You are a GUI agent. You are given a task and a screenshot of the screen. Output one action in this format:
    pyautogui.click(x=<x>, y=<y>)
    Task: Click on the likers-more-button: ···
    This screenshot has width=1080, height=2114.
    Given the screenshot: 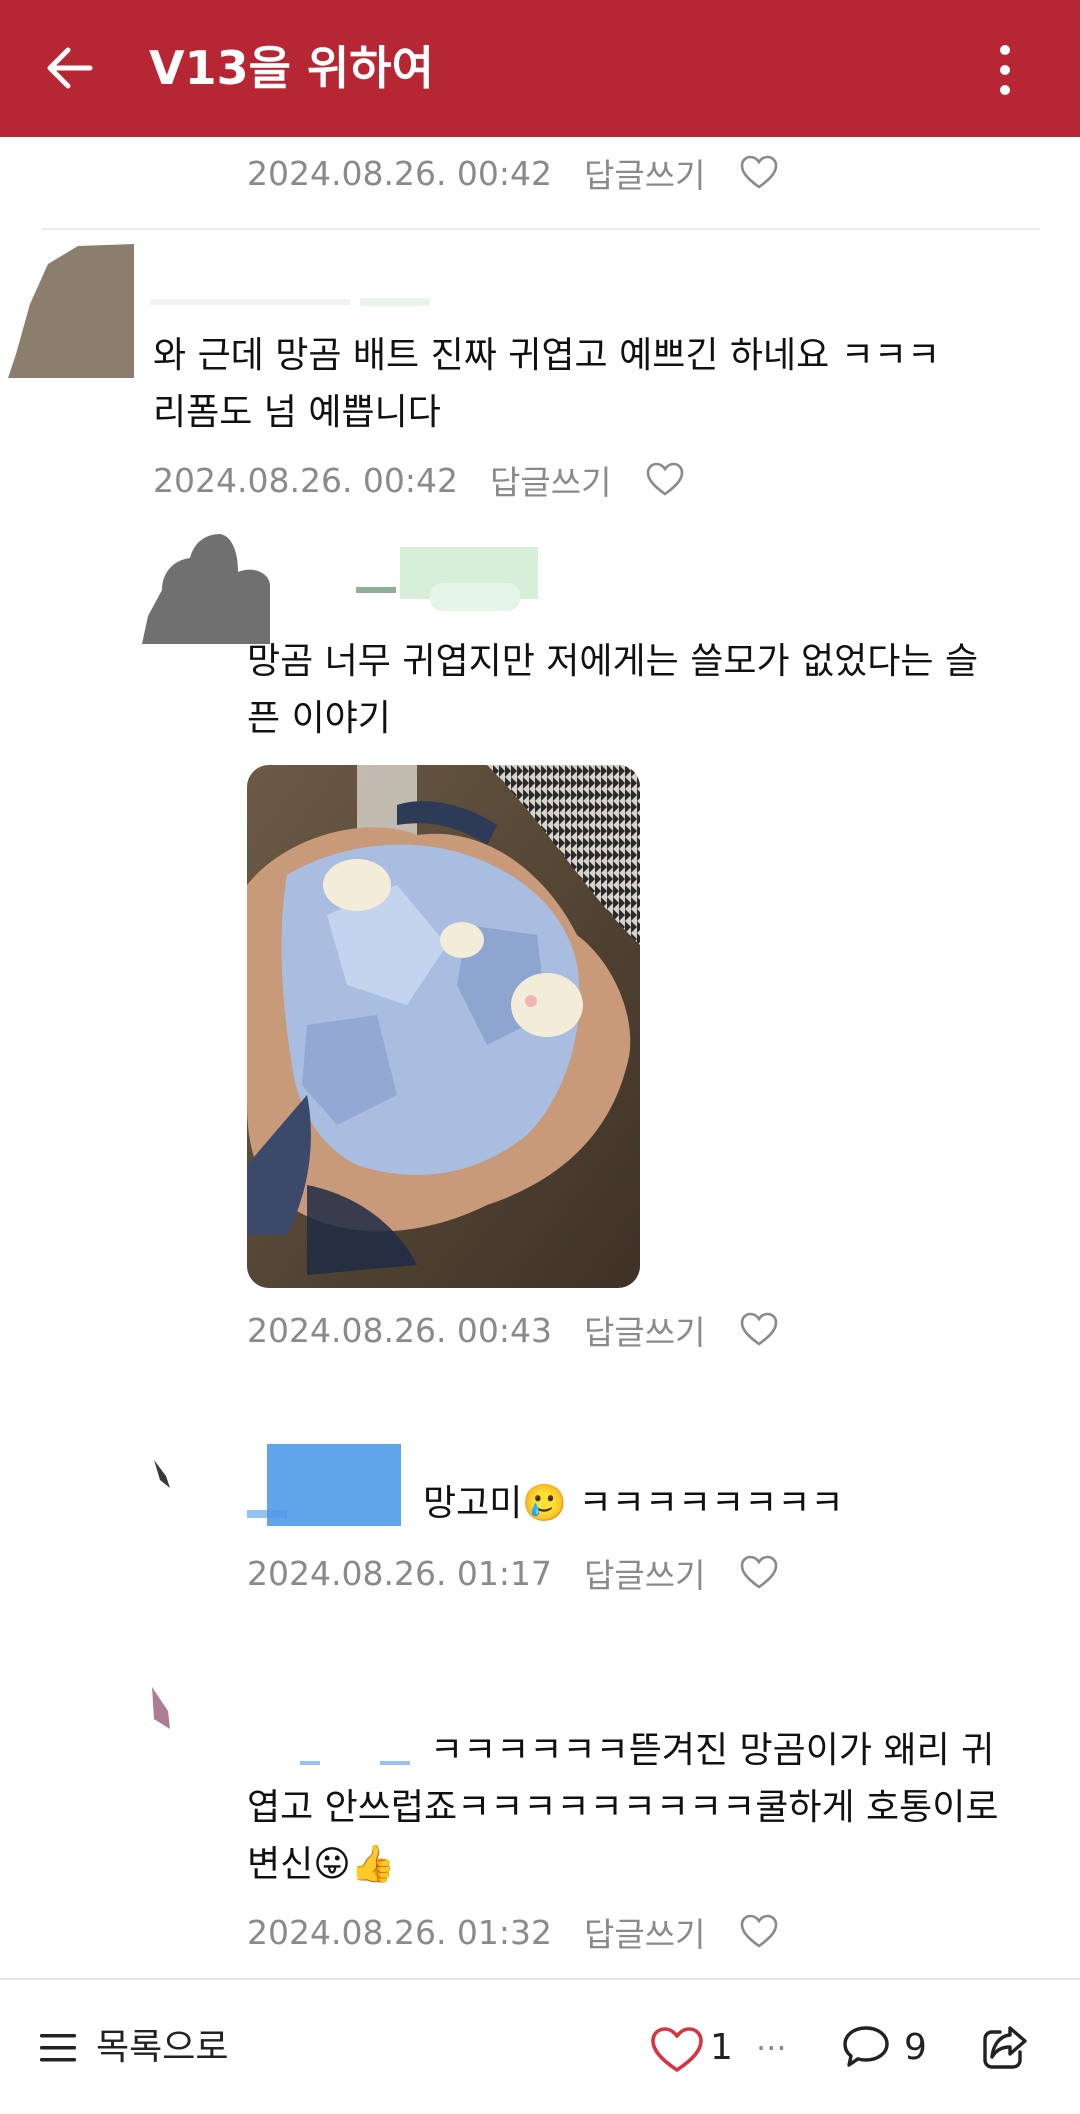 What is the action you would take?
    pyautogui.click(x=771, y=2048)
    